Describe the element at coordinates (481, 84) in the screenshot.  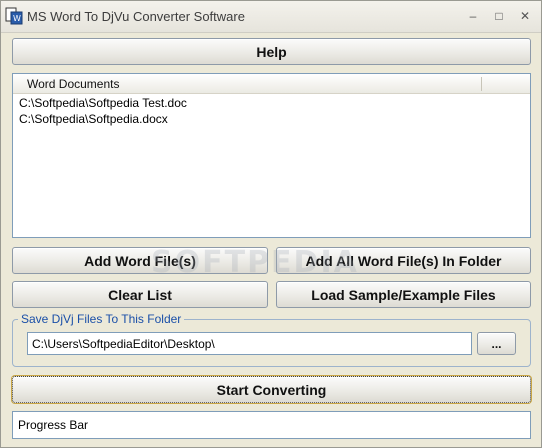
I see `column-separator` at that location.